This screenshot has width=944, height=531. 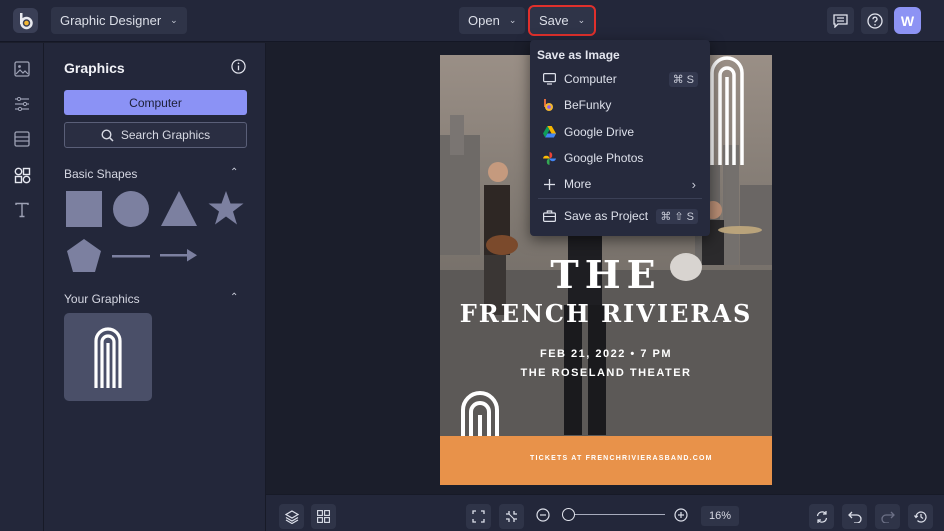 I want to click on top-bar: Graphic Designer ⌄ Open ⌄ Save ⌄ W, so click(x=472, y=21).